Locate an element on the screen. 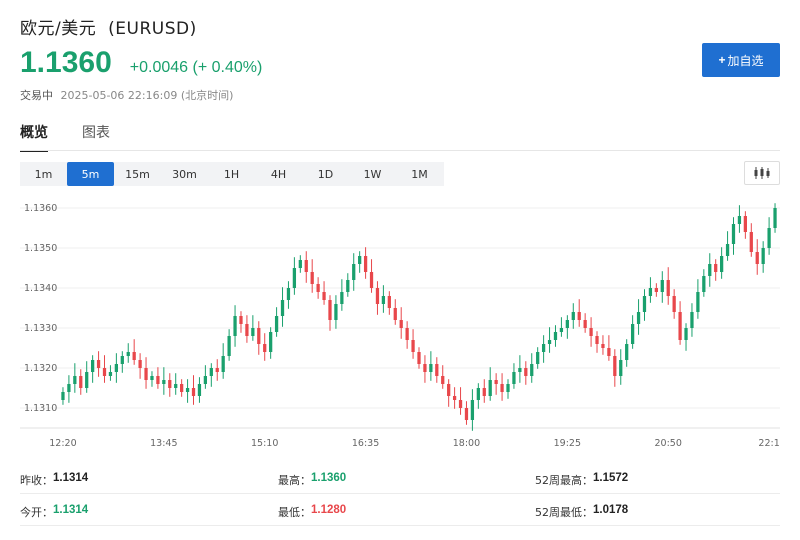 Image resolution: width=800 pixels, height=540 pixels. view-tabs: 概览 图表 is located at coordinates (82, 137).